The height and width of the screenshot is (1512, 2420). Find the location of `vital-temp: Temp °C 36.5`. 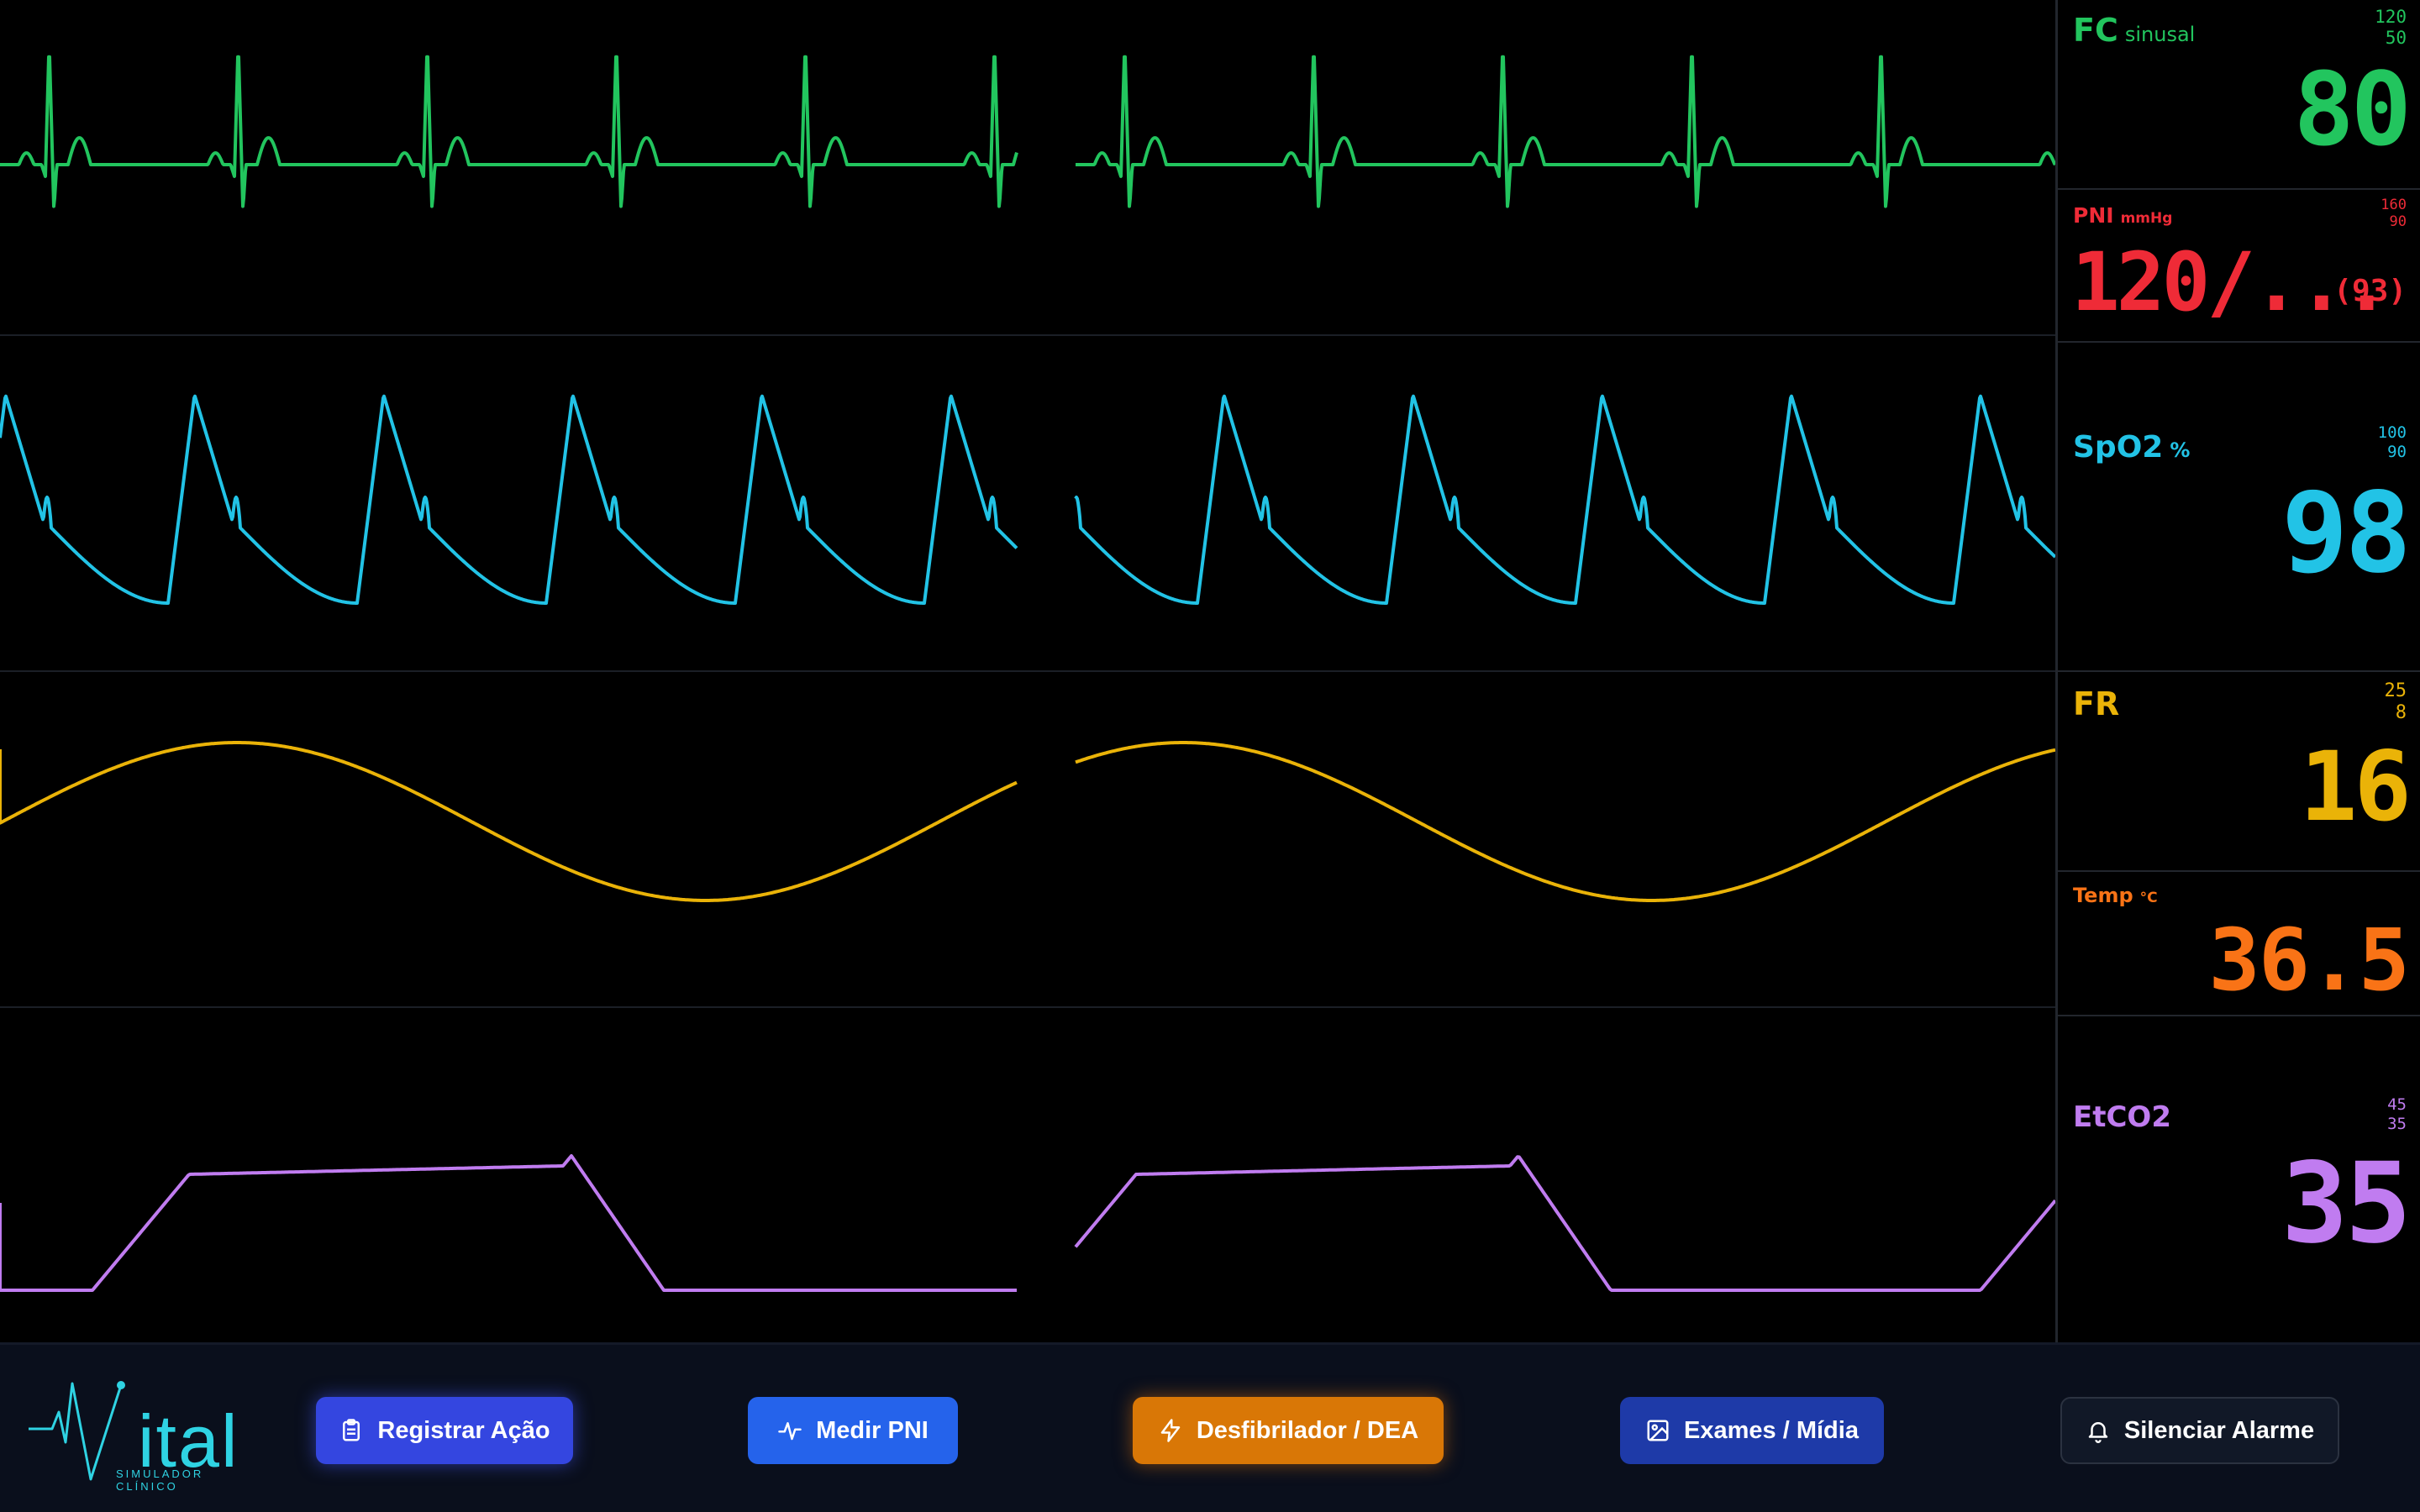

vital-temp: Temp °C 36.5 is located at coordinates (2239, 944).